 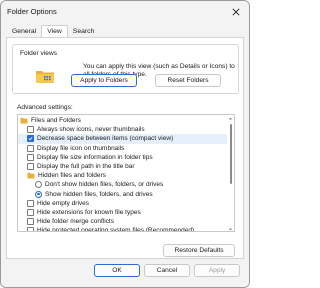 I want to click on apply-button: Apply, so click(x=217, y=270).